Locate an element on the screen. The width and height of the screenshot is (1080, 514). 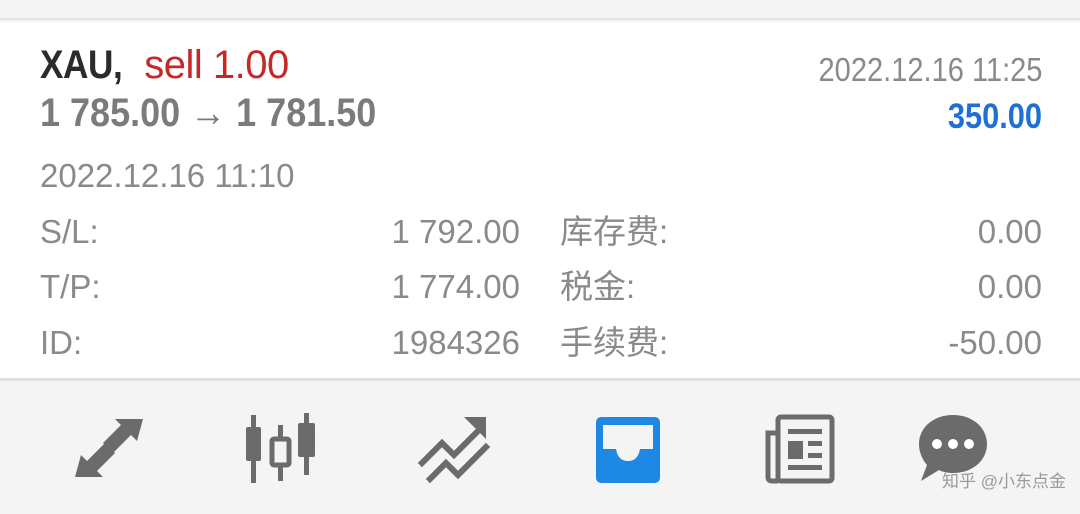
commission-label: 手续费: is located at coordinates (614, 342).